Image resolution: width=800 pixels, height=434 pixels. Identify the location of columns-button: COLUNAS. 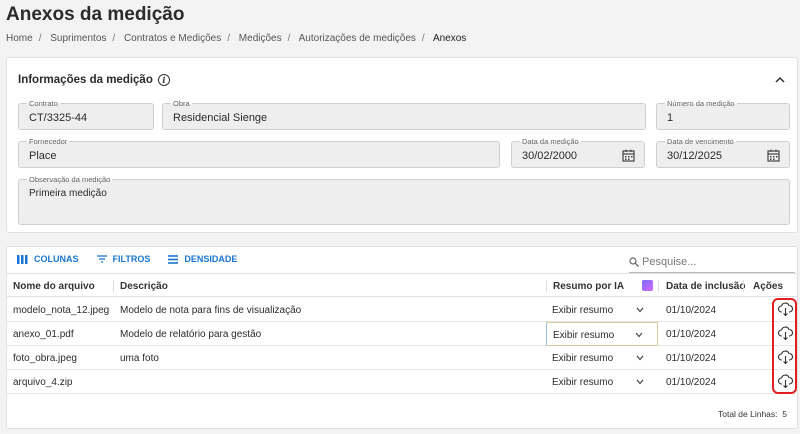
(48, 259).